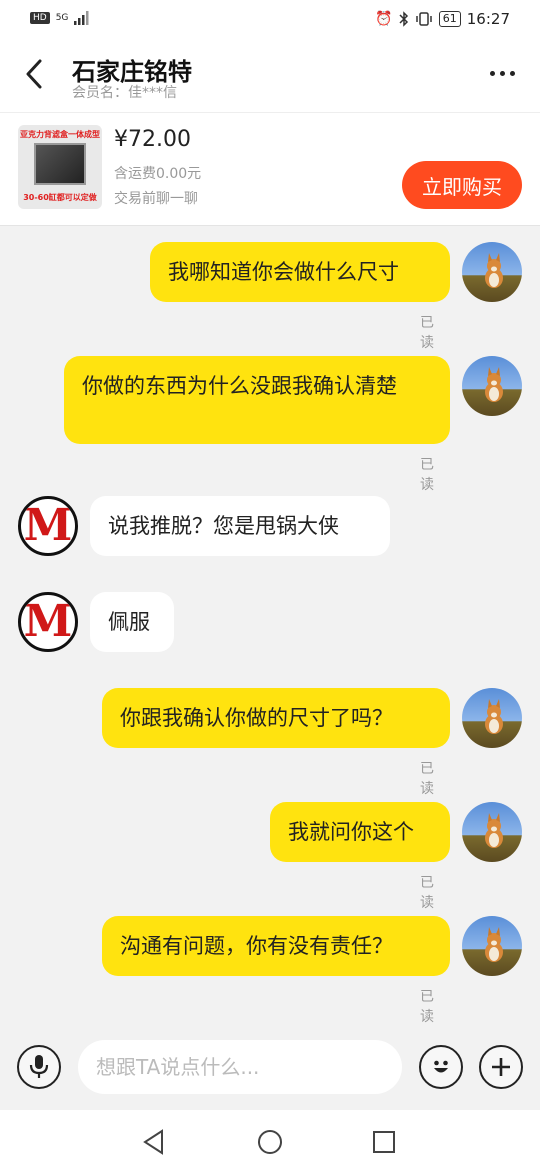  I want to click on nav-recent-button, so click(384, 1142).